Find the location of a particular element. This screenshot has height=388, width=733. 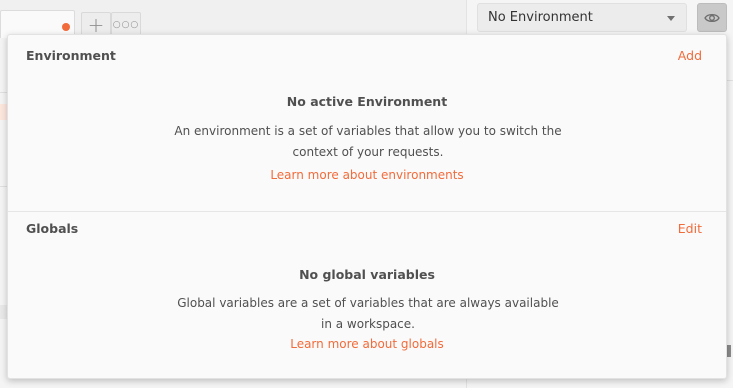

more-icon: ○○○ is located at coordinates (126, 25).